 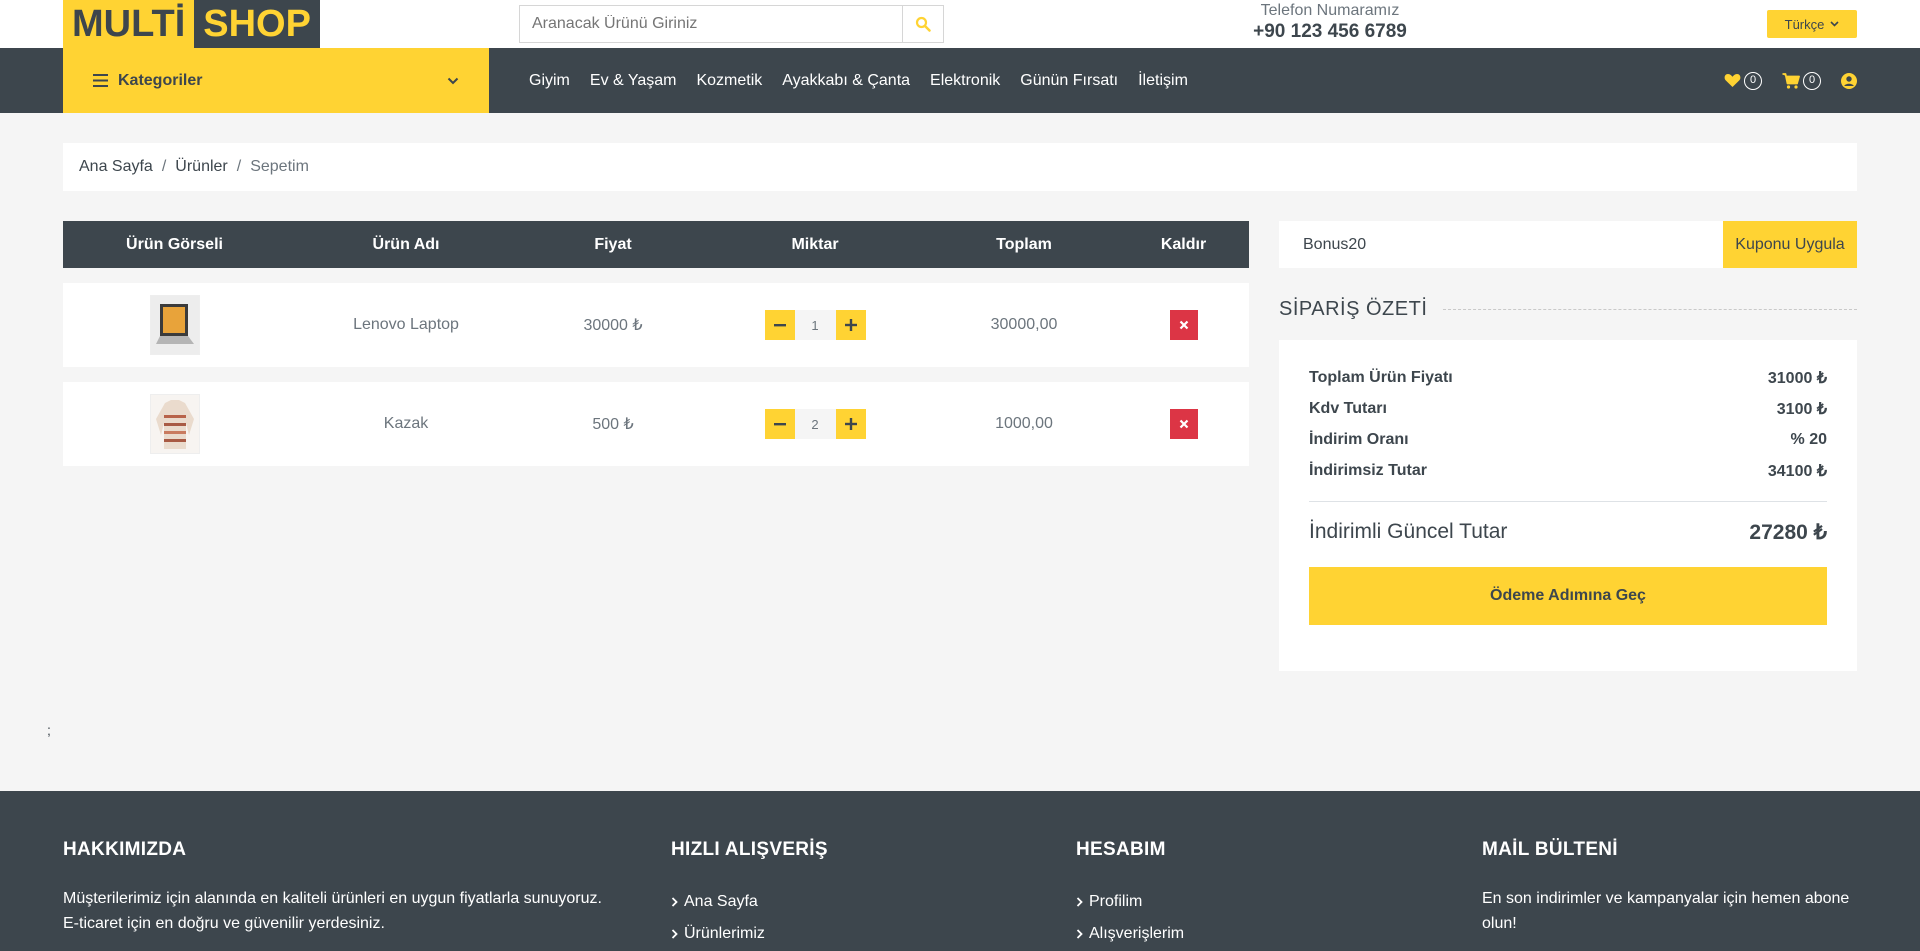 I want to click on summary-value: 34100 ₺, so click(x=1797, y=471).